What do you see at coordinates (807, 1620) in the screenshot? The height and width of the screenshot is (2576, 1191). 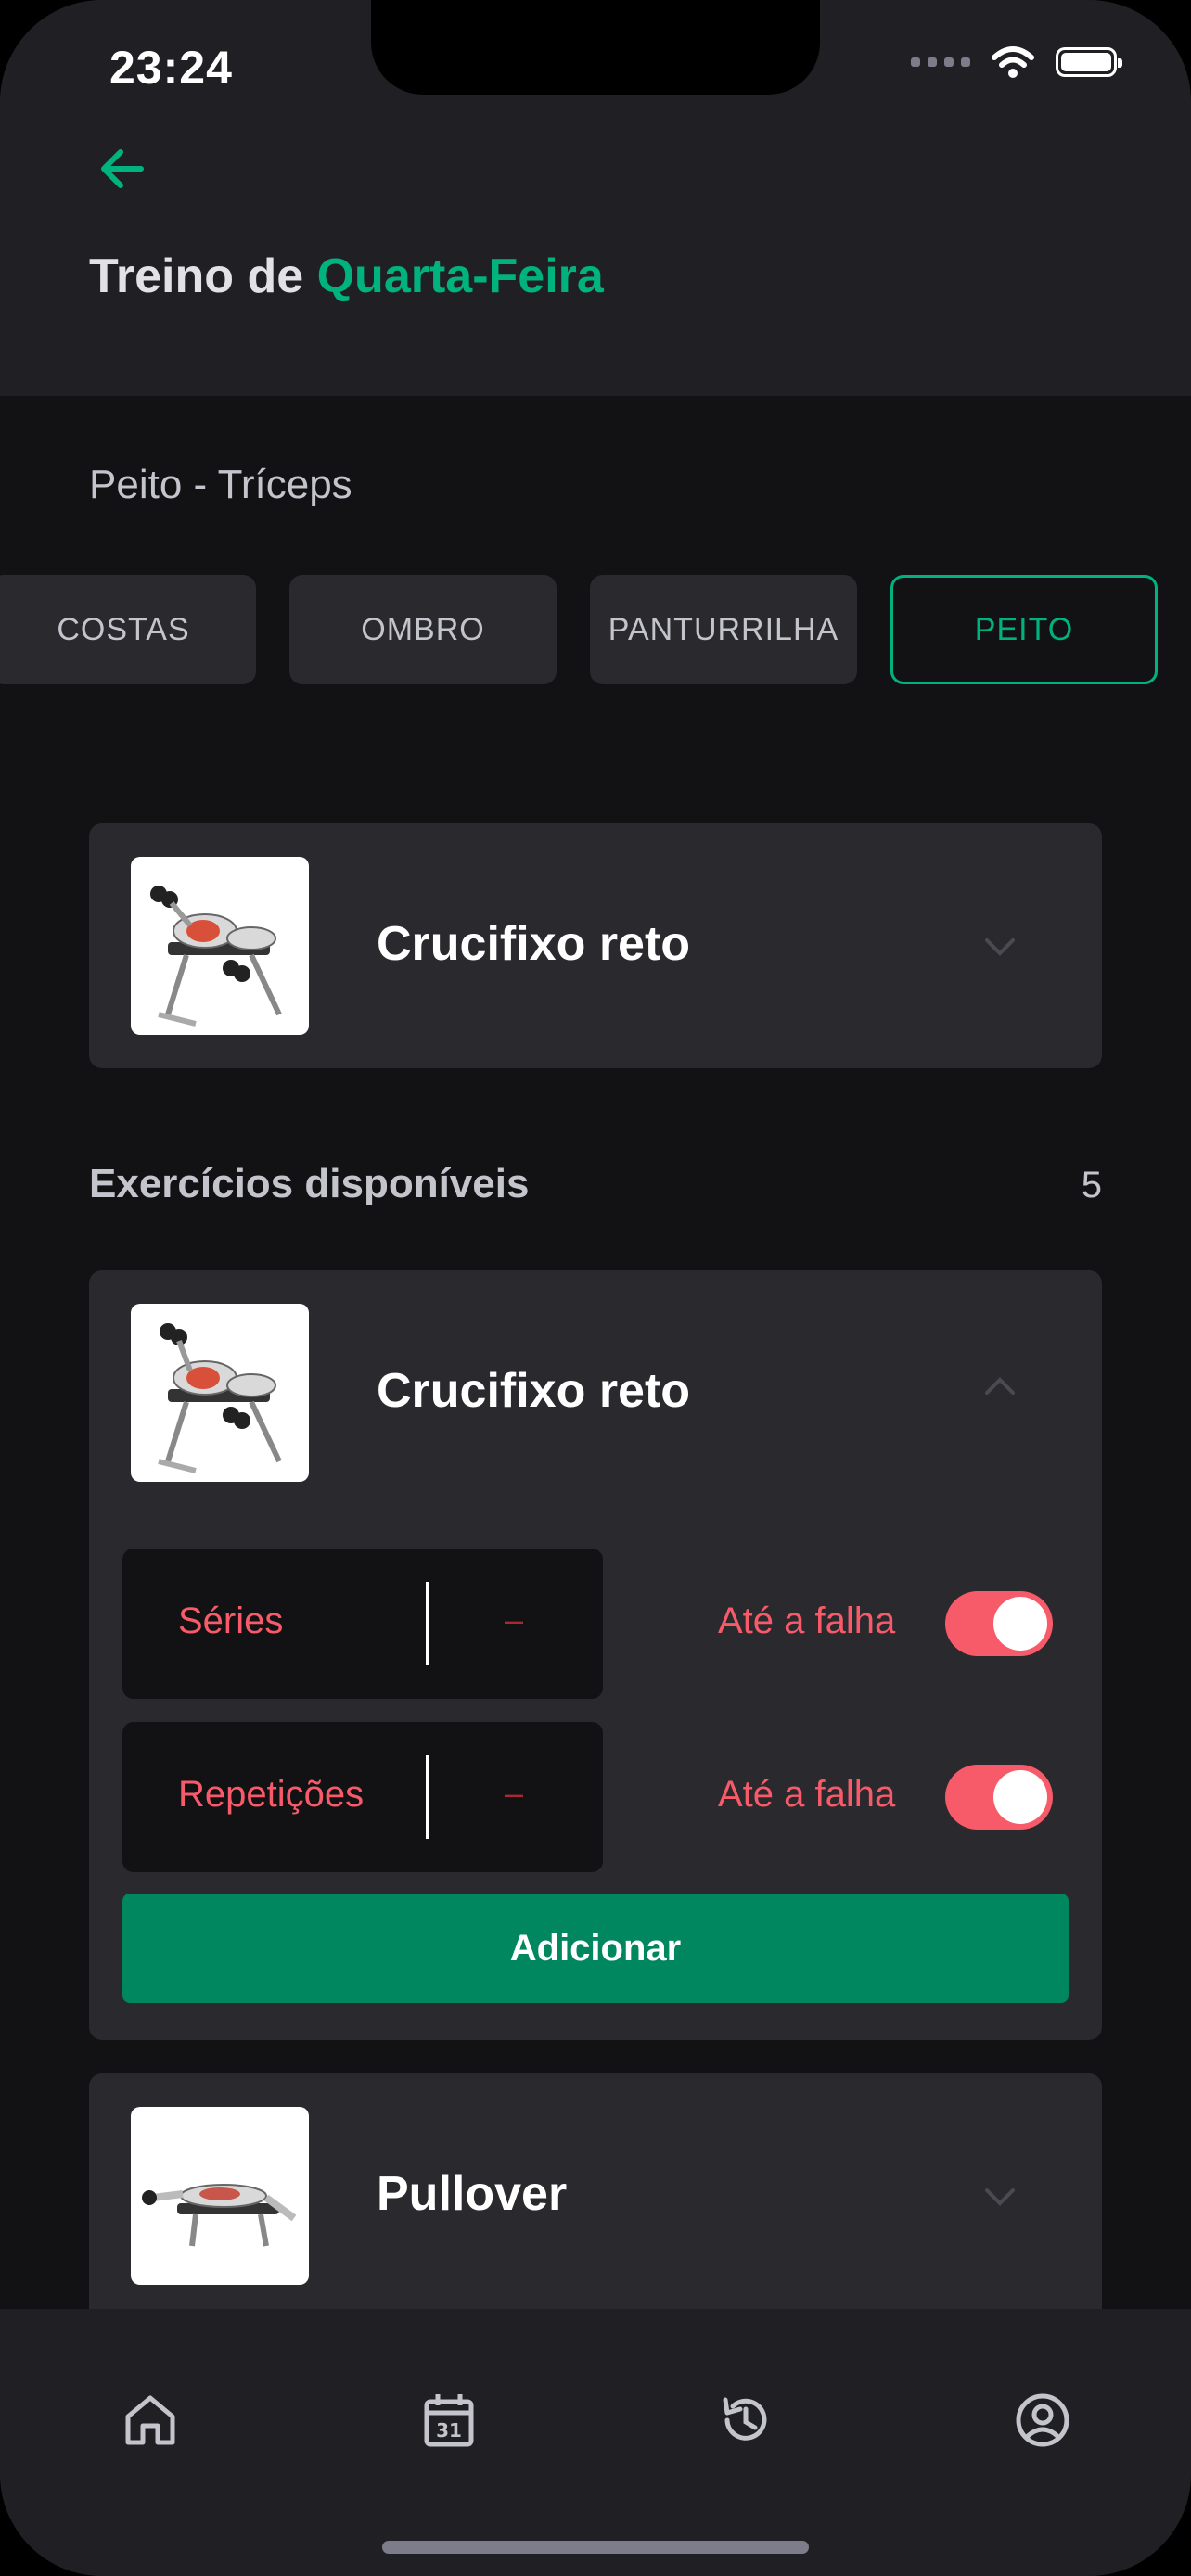 I see `series-failure-label: Até a falha` at bounding box center [807, 1620].